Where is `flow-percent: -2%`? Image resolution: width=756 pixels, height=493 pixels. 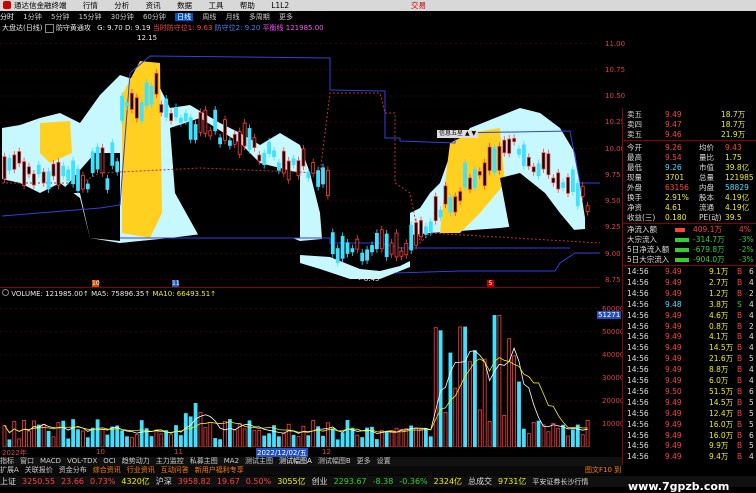
flow-percent: -2% is located at coordinates (746, 249).